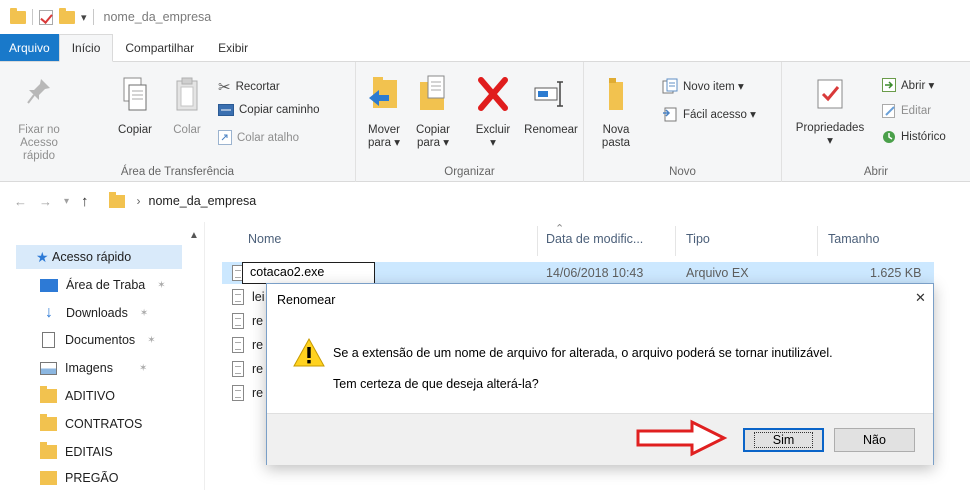 The width and height of the screenshot is (970, 490). What do you see at coordinates (384, 112) in the screenshot?
I see `move-to-button: Mover para ▾` at bounding box center [384, 112].